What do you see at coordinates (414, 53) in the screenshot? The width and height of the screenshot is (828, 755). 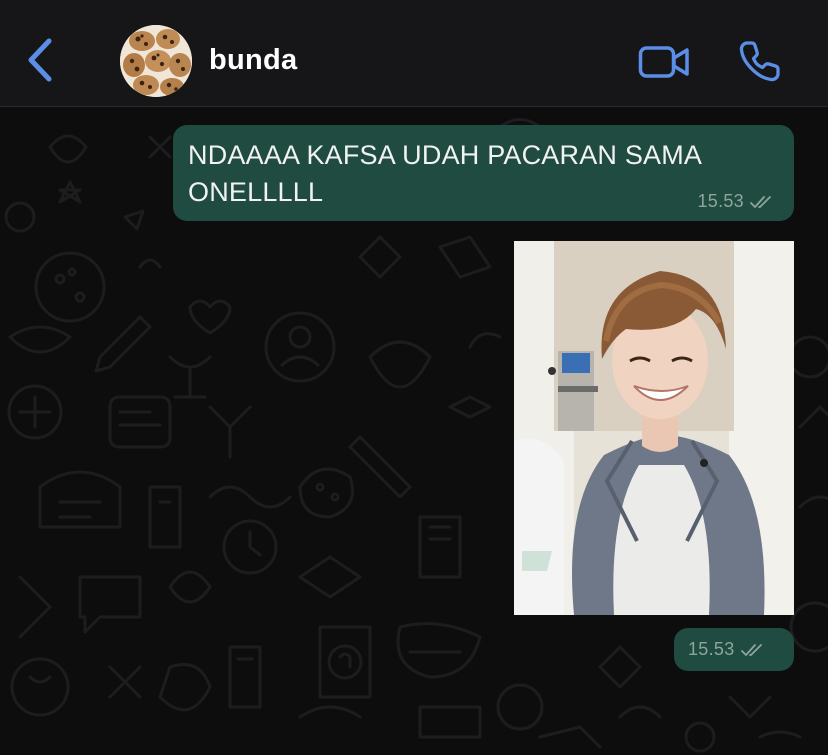 I see `chat-header: bunda` at bounding box center [414, 53].